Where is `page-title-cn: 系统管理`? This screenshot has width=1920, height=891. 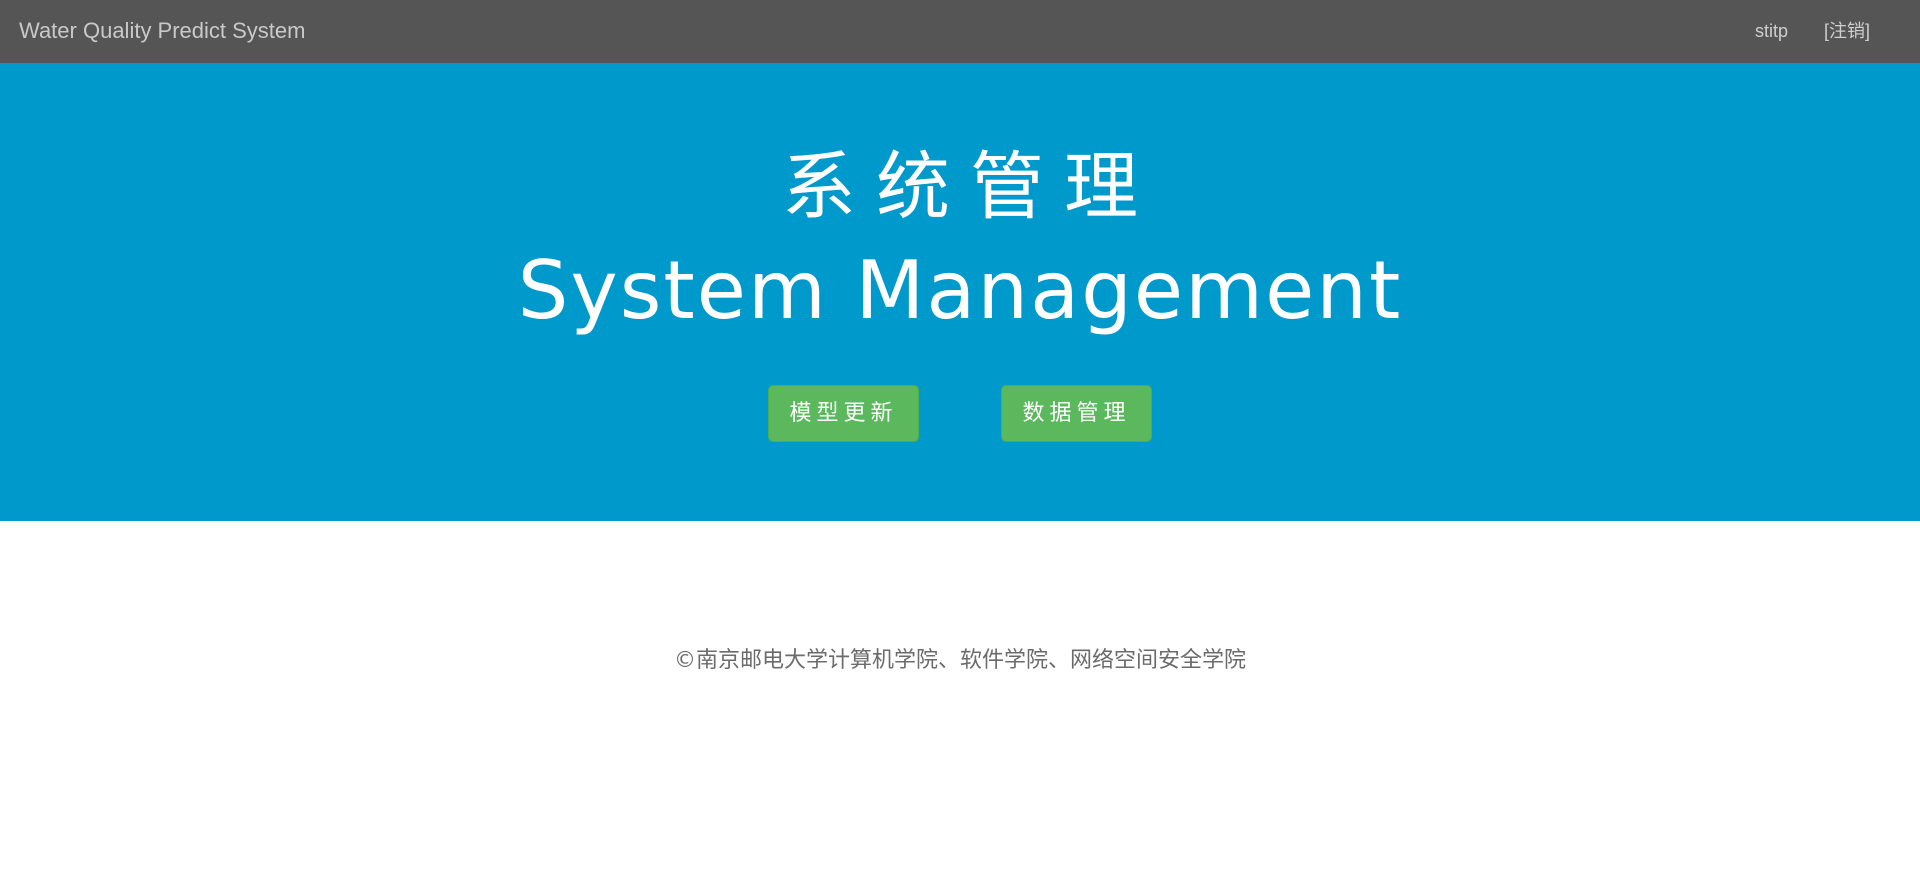
page-title-cn: 系统管理 is located at coordinates (970, 187).